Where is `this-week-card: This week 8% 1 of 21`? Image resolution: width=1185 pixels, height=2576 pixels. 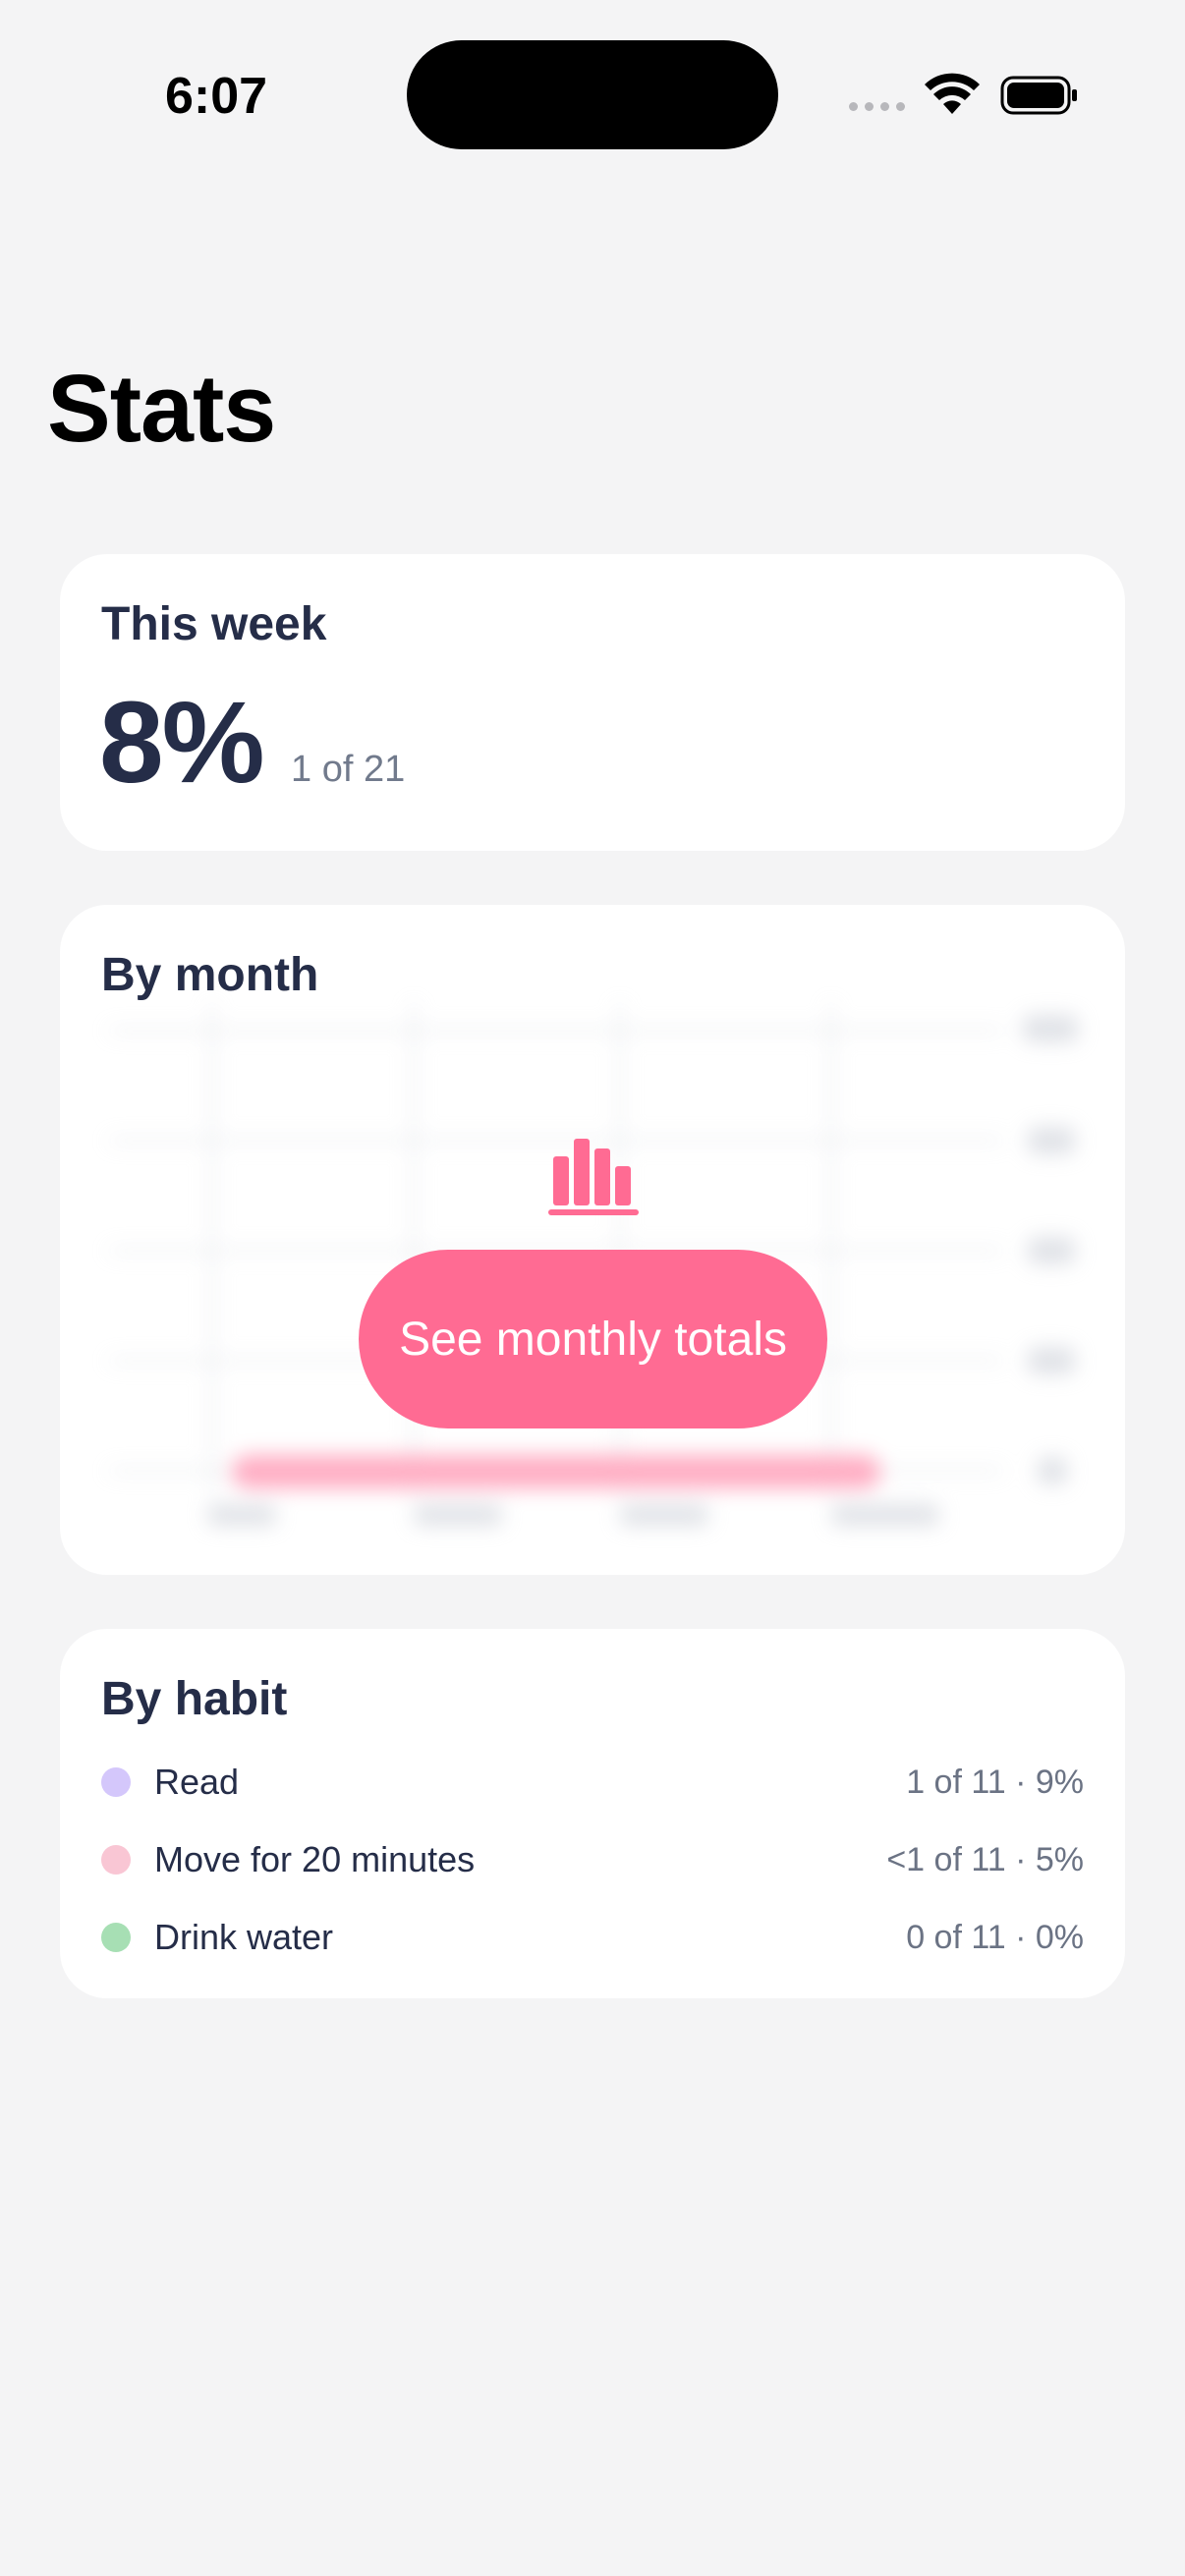
this-week-card: This week 8% 1 of 21 is located at coordinates (592, 702).